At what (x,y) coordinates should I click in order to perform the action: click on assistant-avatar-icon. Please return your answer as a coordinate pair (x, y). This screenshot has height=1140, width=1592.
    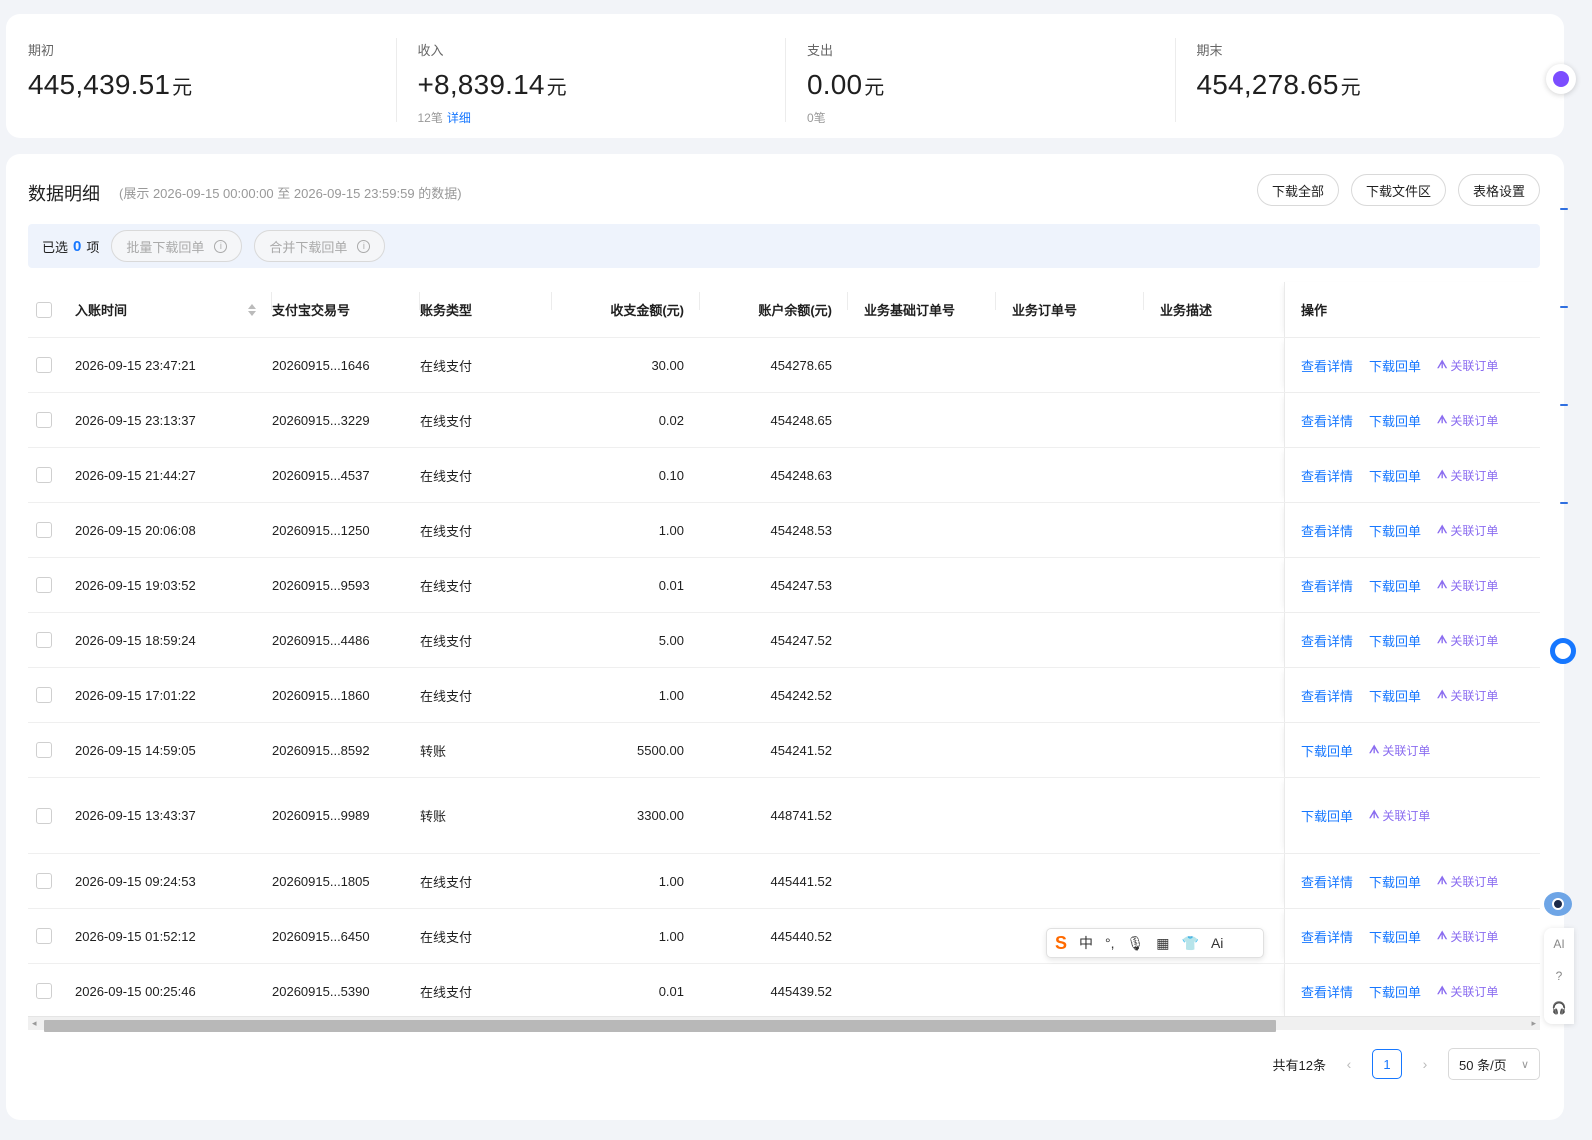
    Looking at the image, I should click on (1561, 79).